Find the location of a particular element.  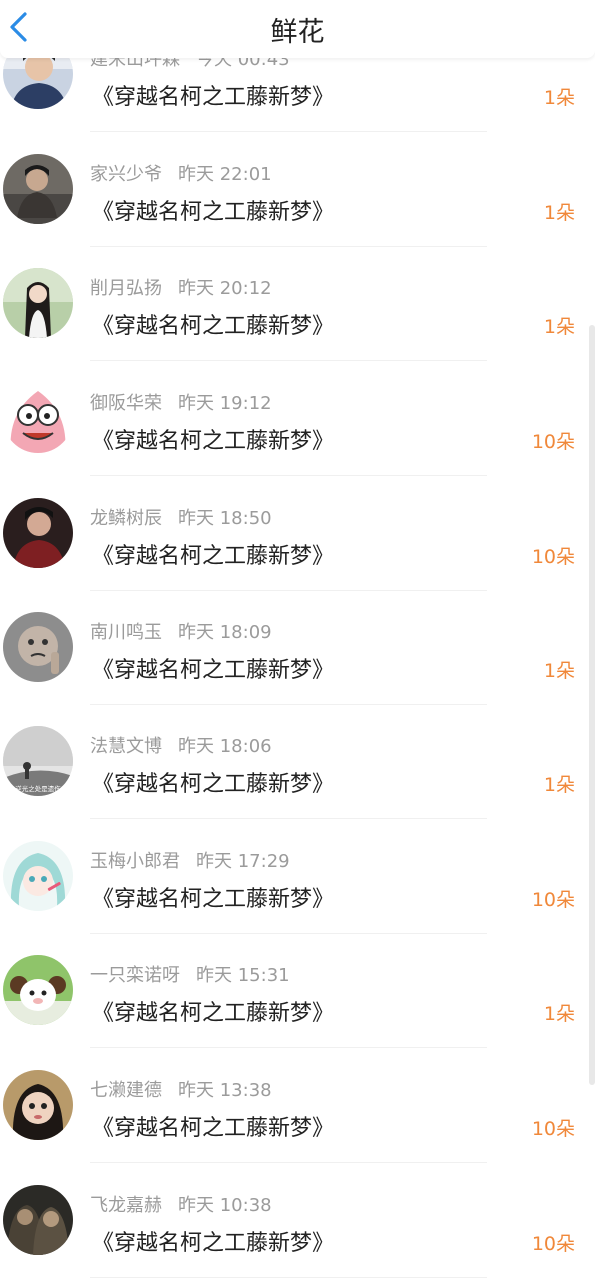

list-item: 家兴少爷 昨天 22:01 《穿越名柯之工藤新梦》 1朵 is located at coordinates (297, 189).